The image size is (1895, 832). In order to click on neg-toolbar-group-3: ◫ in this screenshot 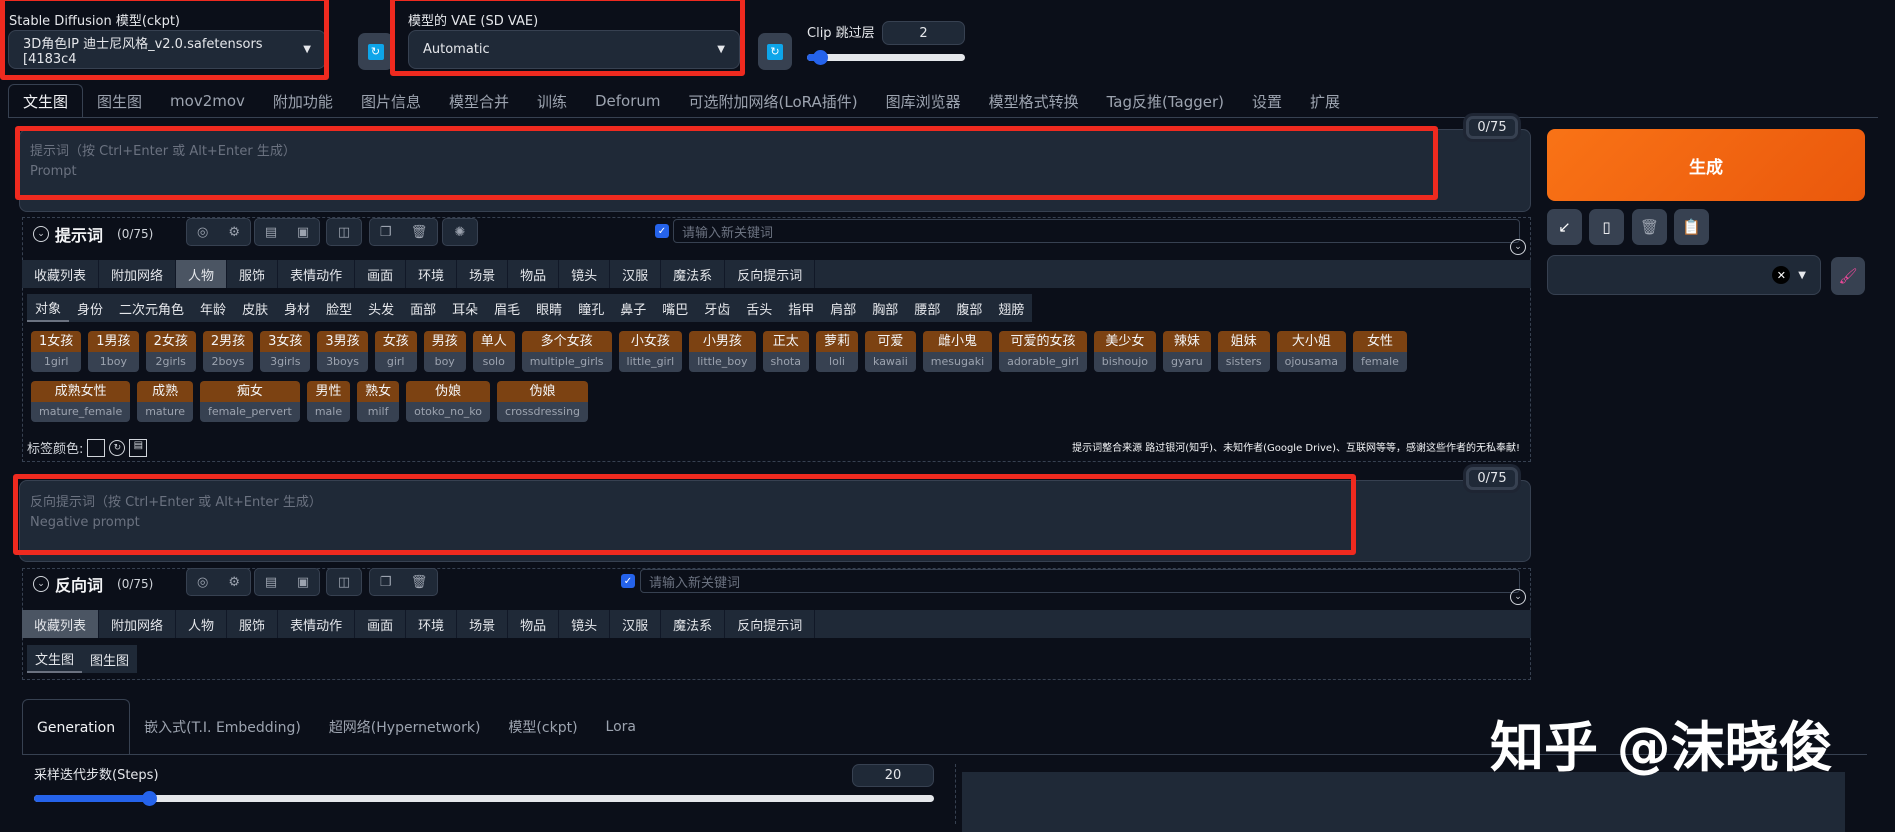, I will do `click(344, 582)`.